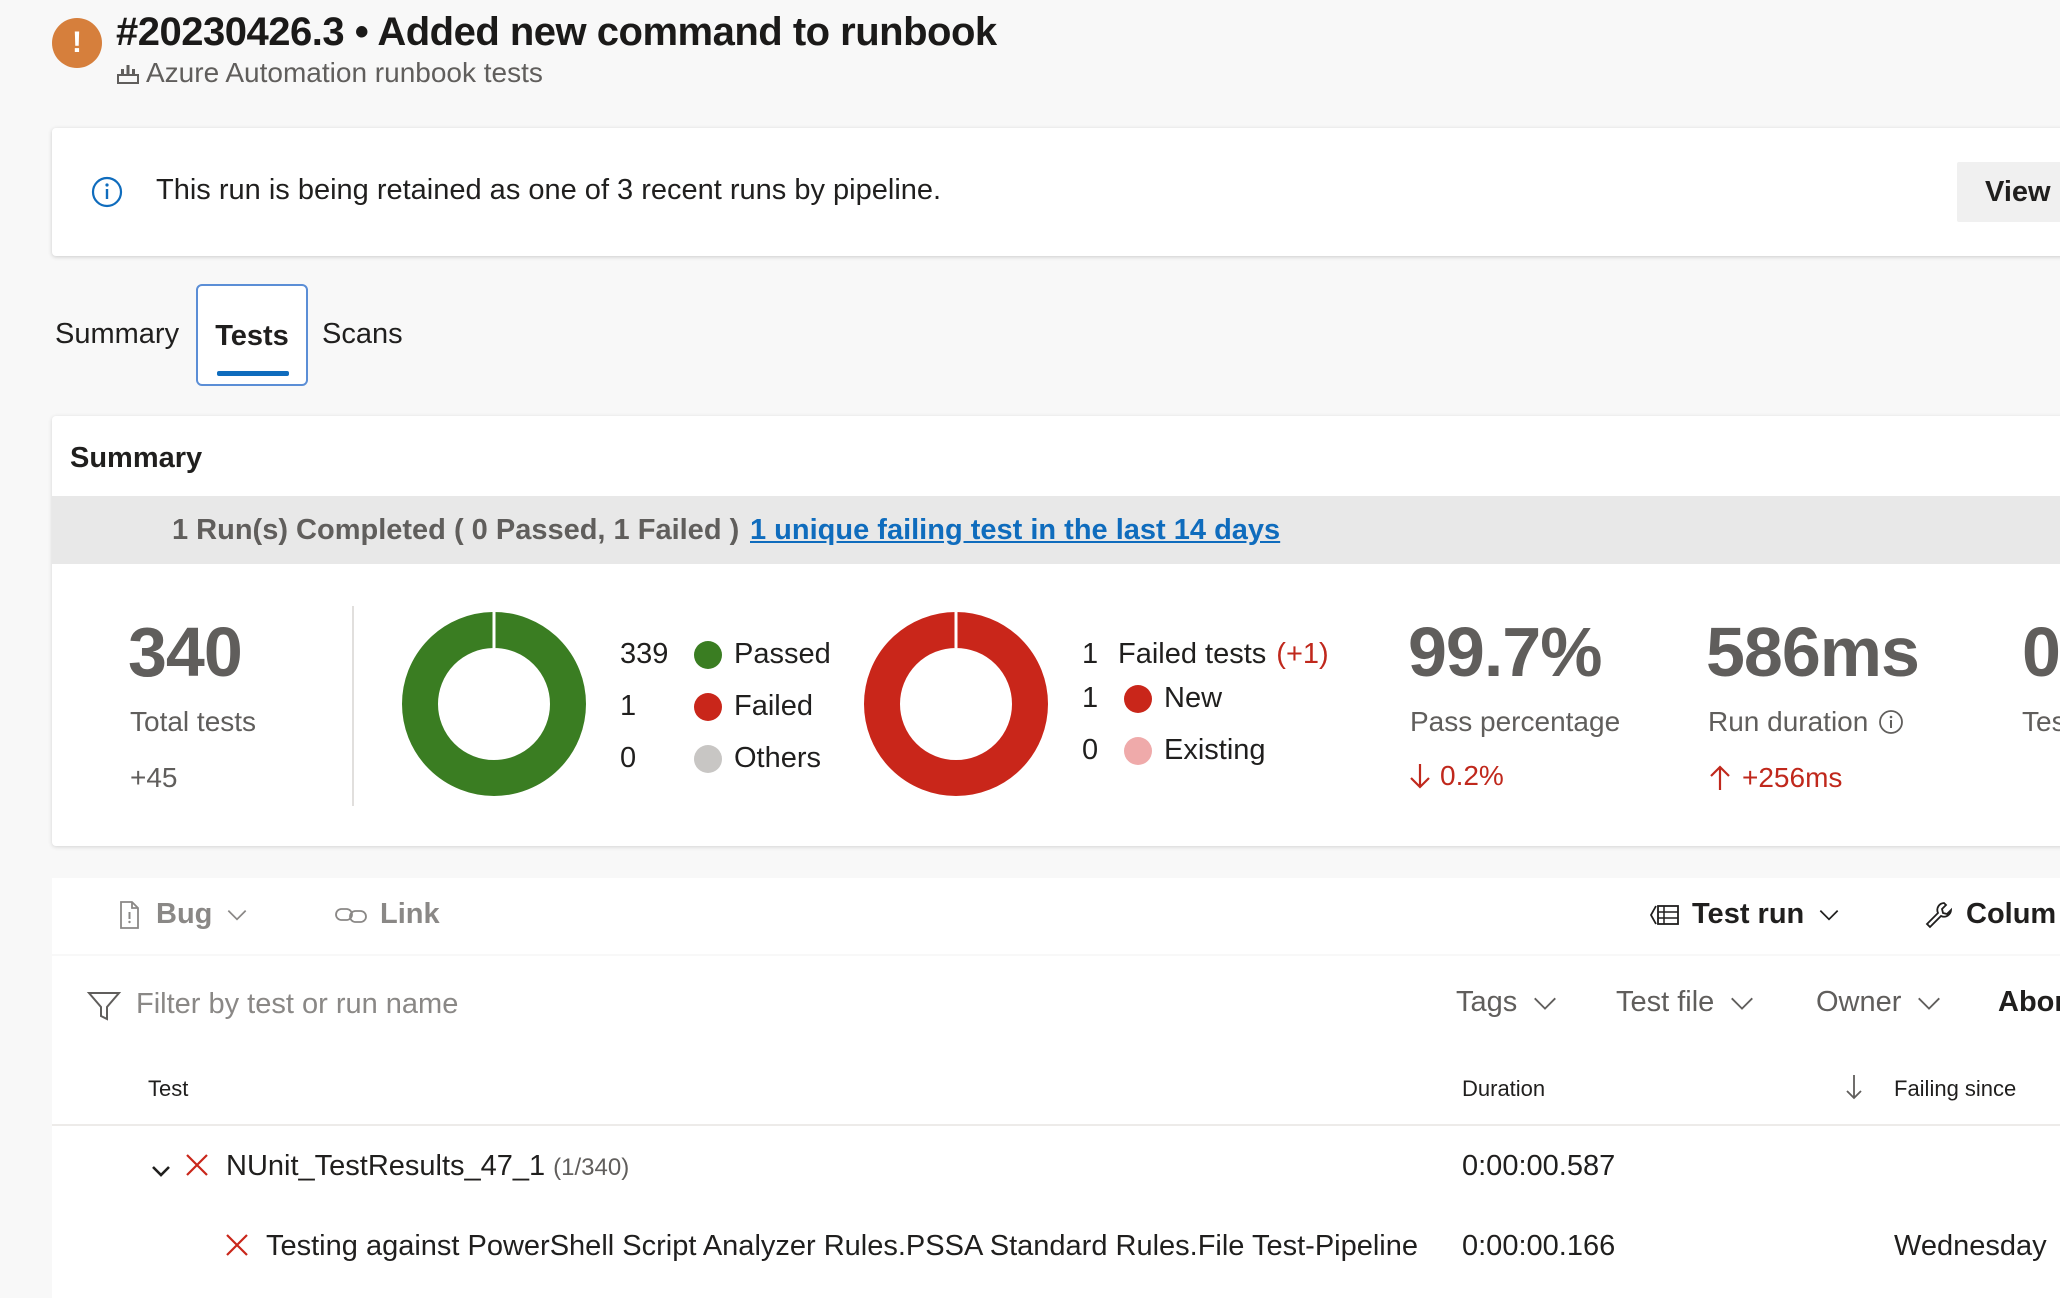 The width and height of the screenshot is (2060, 1298). I want to click on filter-input, so click(486, 1004).